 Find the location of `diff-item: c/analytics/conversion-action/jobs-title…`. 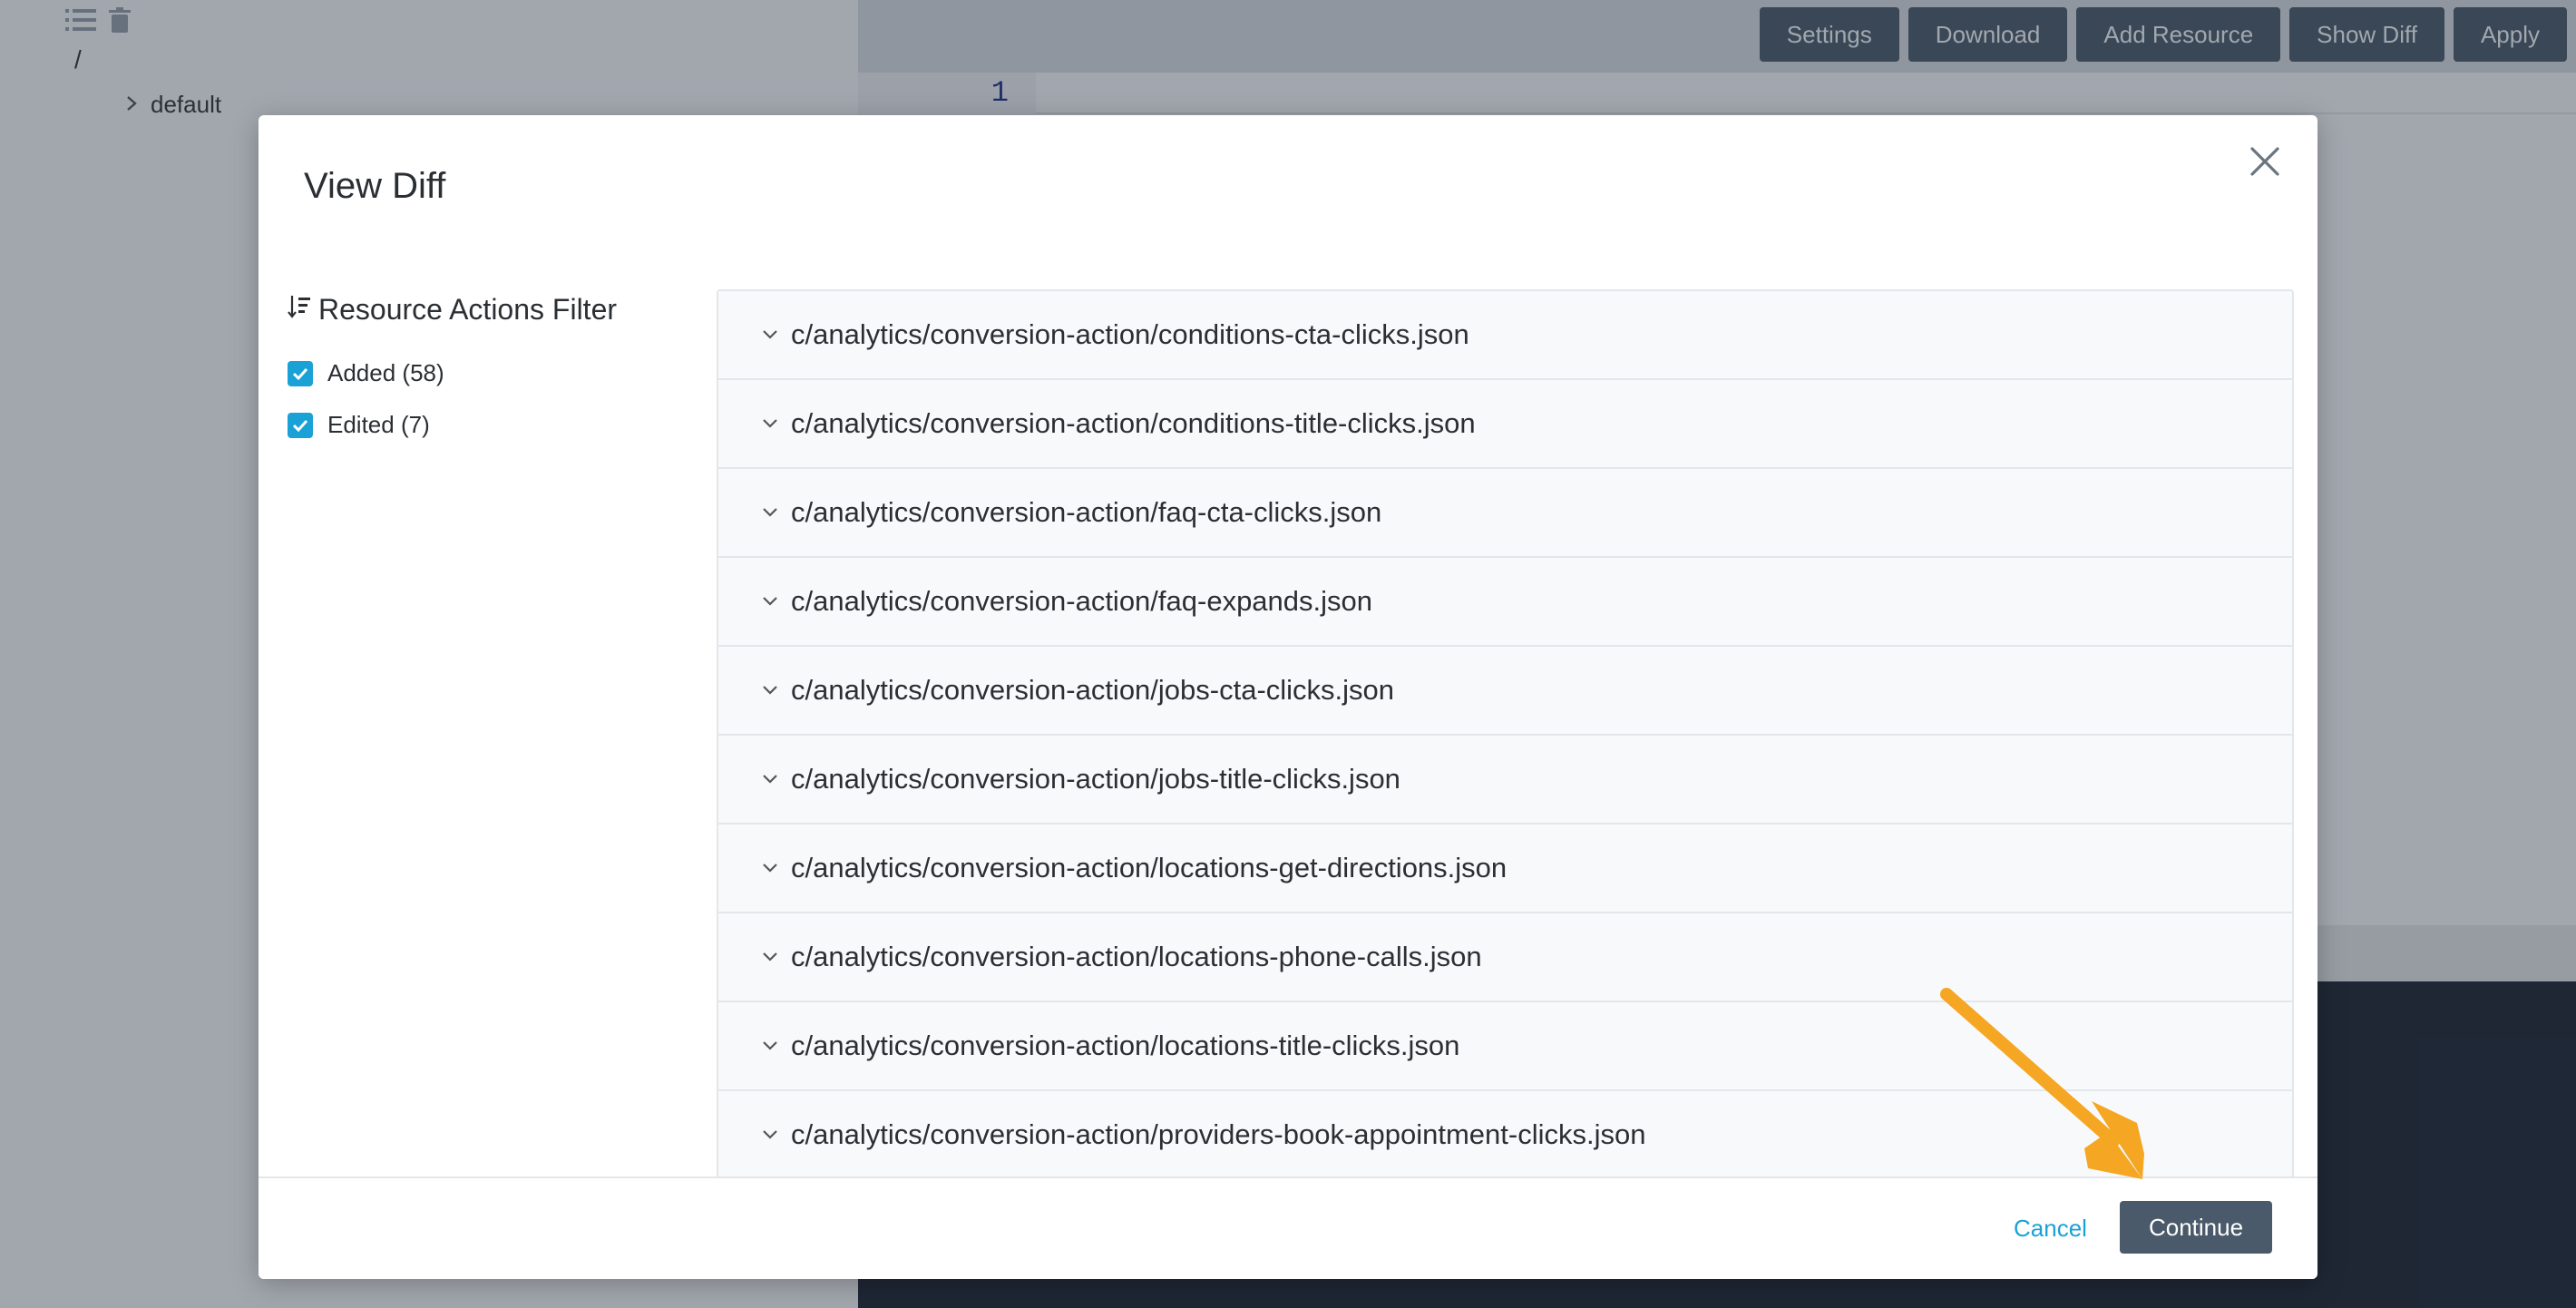

diff-item: c/analytics/conversion-action/jobs-title… is located at coordinates (1505, 780).